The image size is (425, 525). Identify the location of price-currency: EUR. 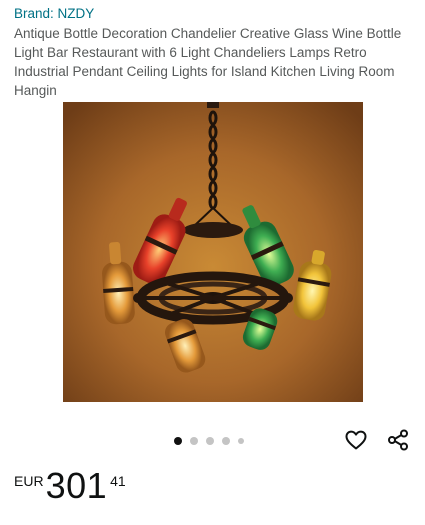
(29, 481).